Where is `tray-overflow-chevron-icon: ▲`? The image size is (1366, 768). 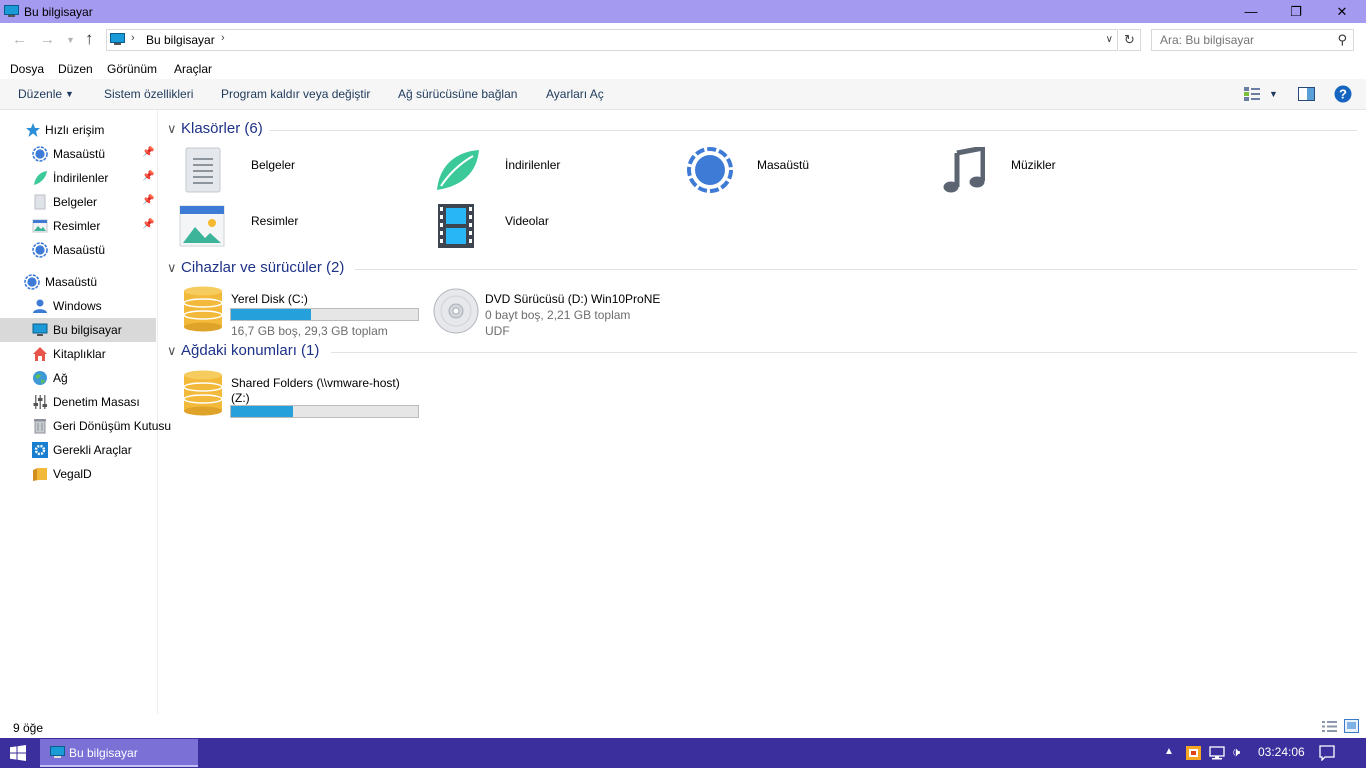 tray-overflow-chevron-icon: ▲ is located at coordinates (1169, 751).